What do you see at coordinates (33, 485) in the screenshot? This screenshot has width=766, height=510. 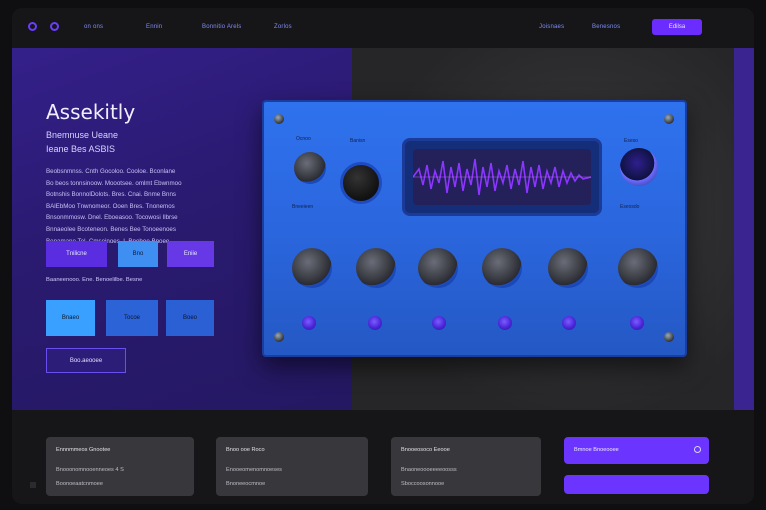 I see `square-icon` at bounding box center [33, 485].